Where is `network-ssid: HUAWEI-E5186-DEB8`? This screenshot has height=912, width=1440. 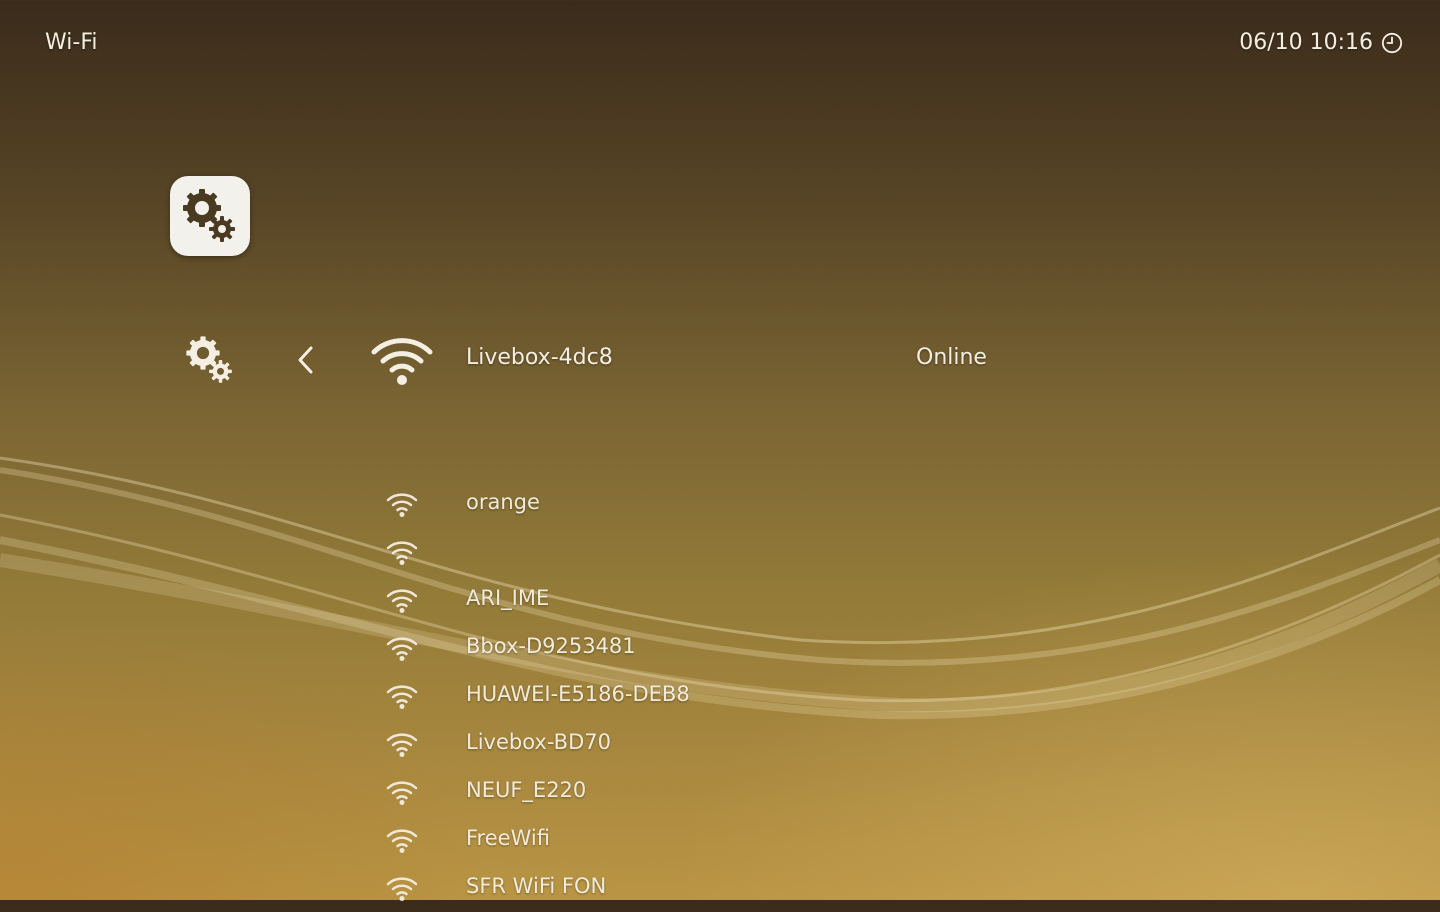 network-ssid: HUAWEI-E5186-DEB8 is located at coordinates (578, 694).